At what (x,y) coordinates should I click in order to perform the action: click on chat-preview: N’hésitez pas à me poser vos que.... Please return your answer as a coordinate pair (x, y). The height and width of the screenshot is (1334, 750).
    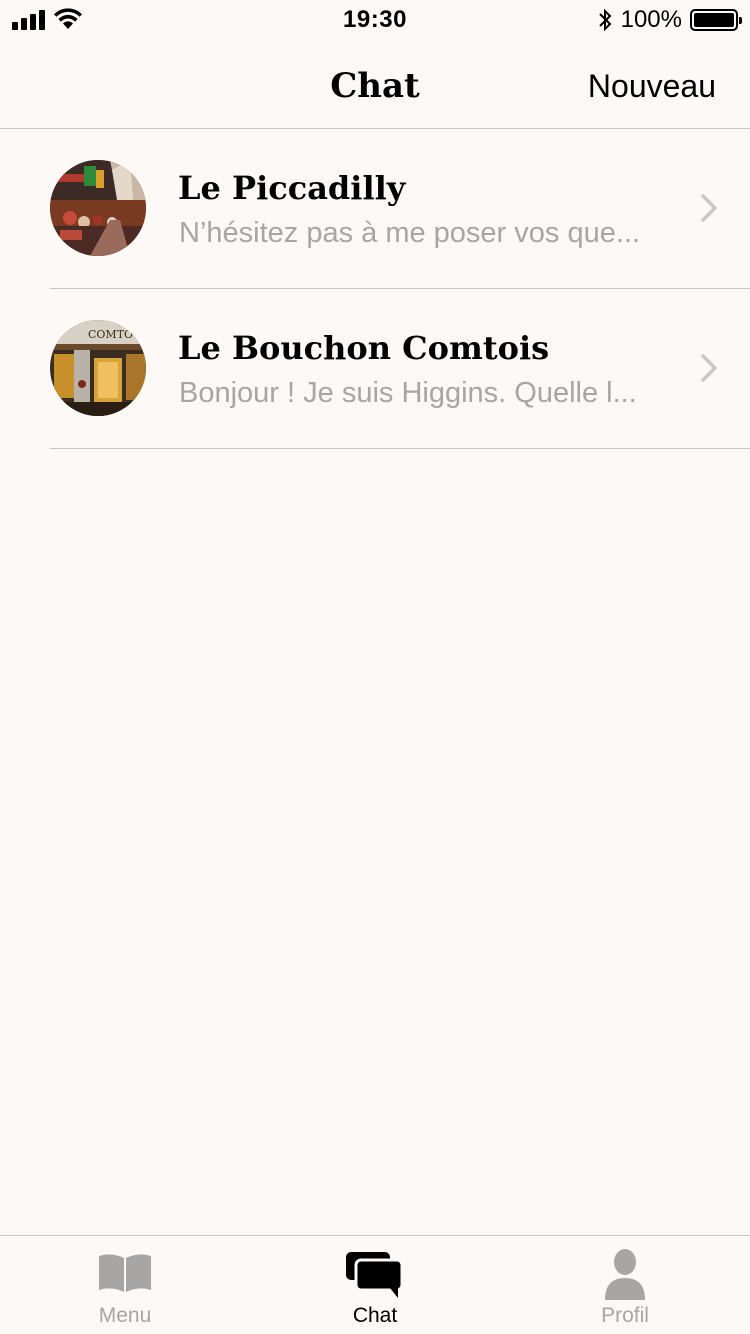
    Looking at the image, I should click on (410, 233).